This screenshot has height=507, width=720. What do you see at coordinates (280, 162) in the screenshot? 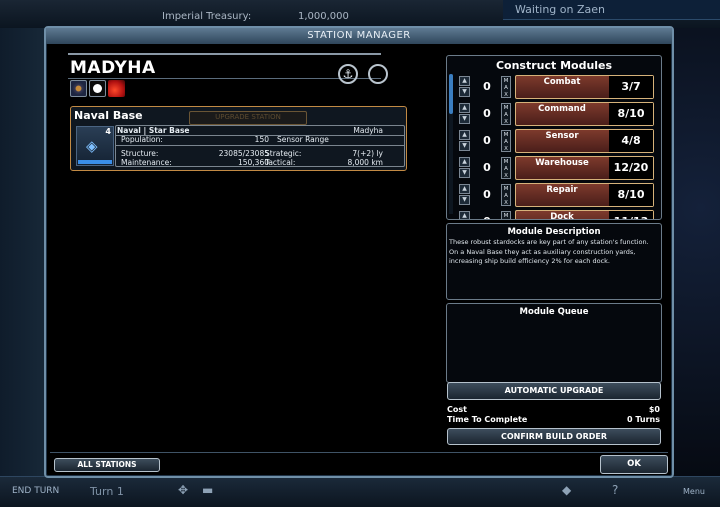
I see `tactical-label: Tactical:` at bounding box center [280, 162].